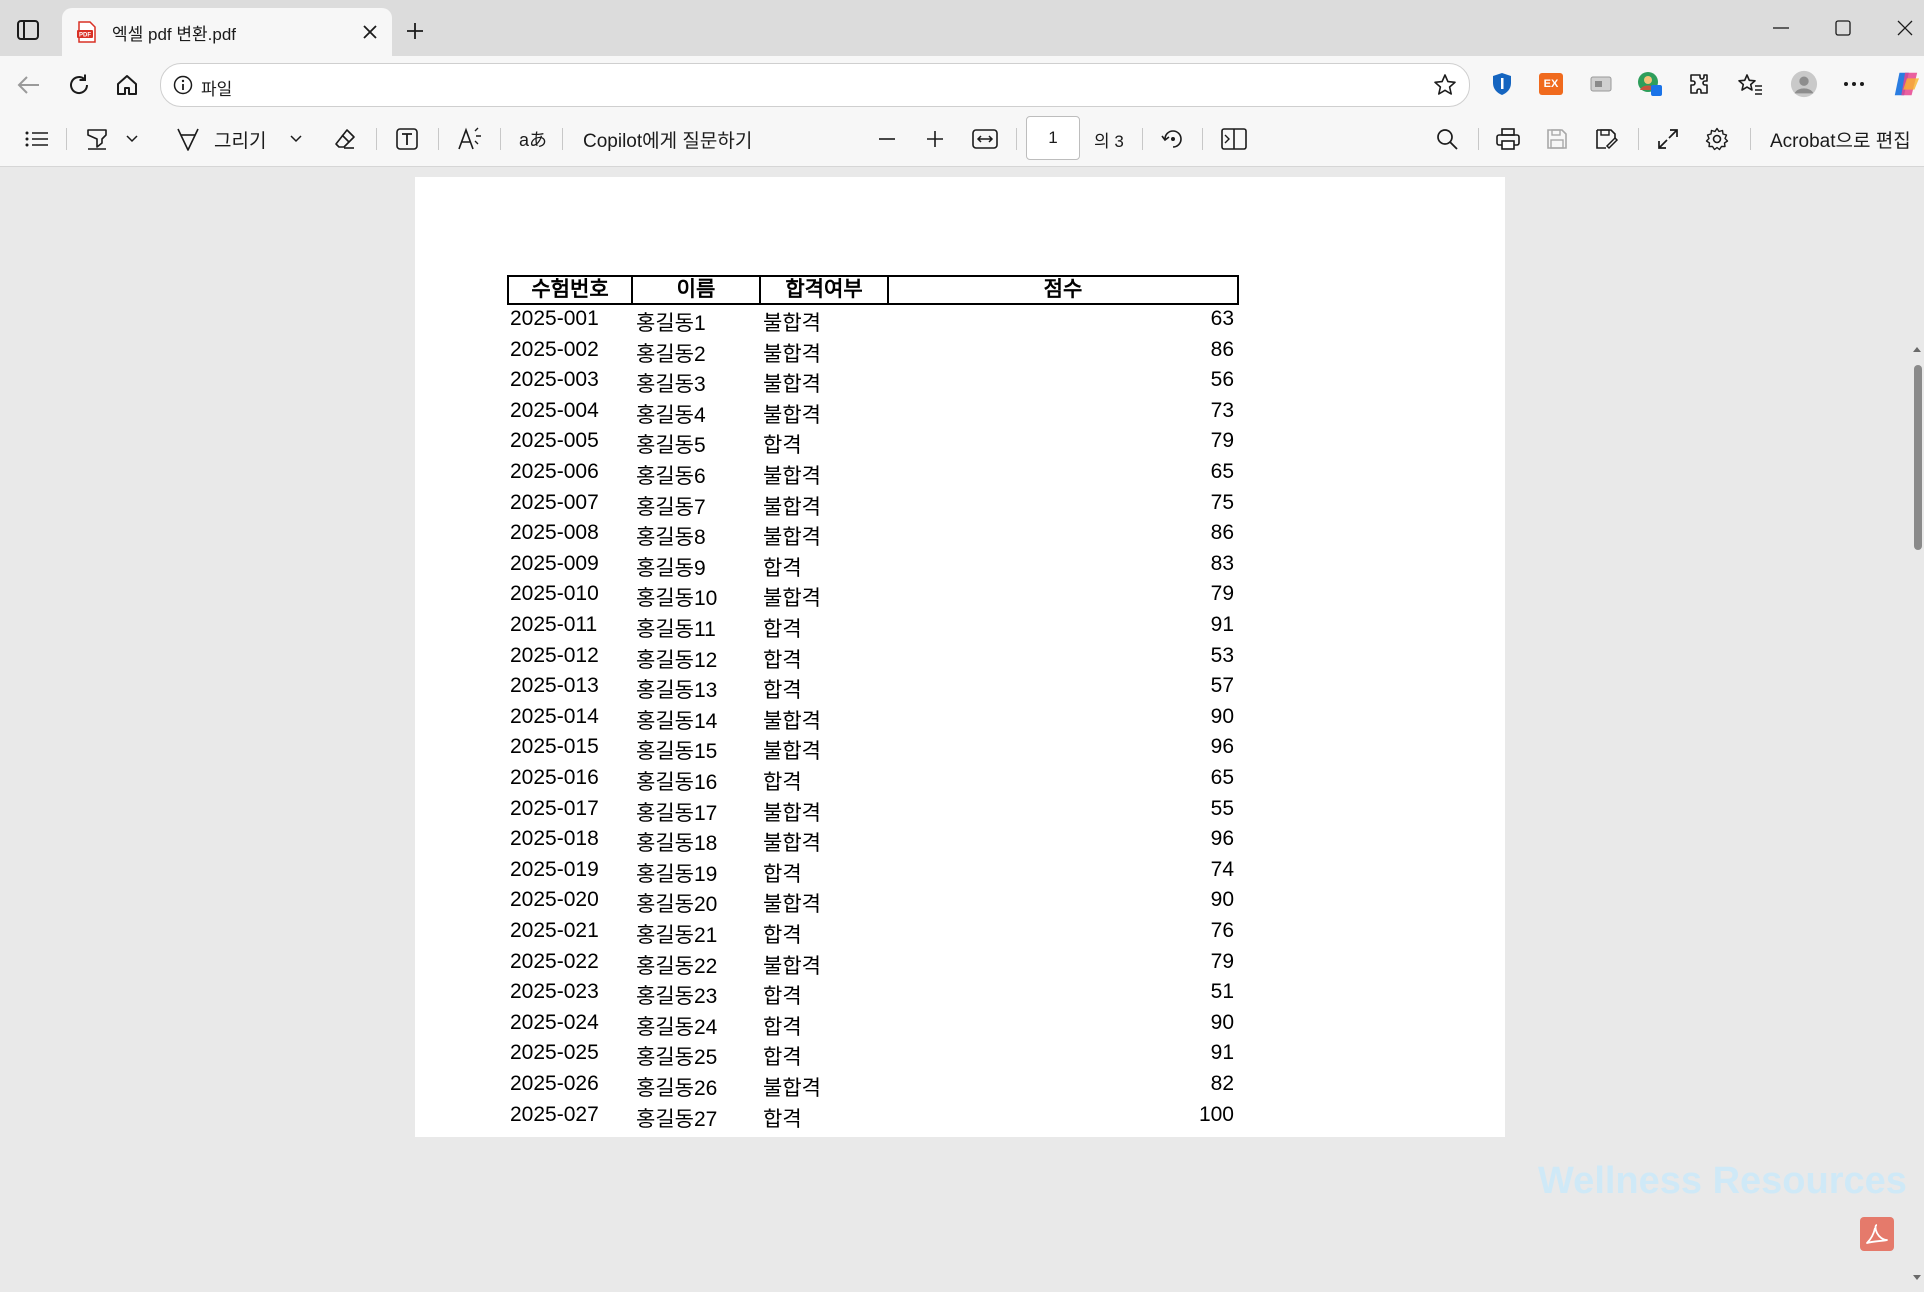  What do you see at coordinates (554, 1083) in the screenshot?
I see `cell-exam-number: 2025-026` at bounding box center [554, 1083].